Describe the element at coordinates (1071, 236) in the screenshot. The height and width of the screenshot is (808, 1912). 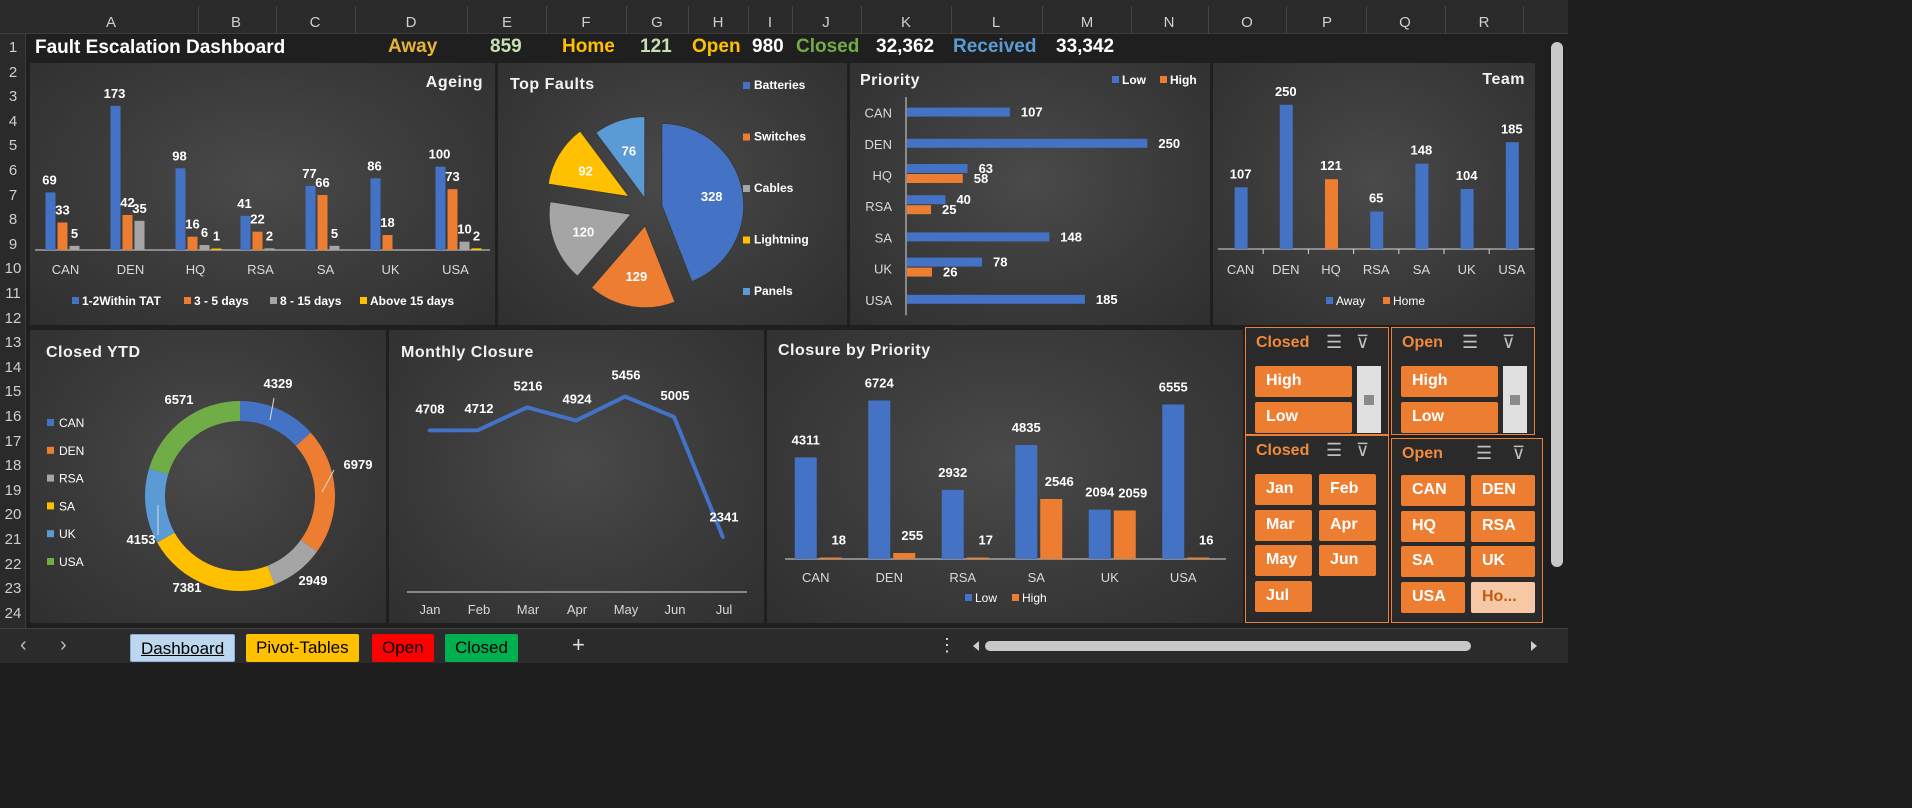
I see `priority-data-label: 148` at that location.